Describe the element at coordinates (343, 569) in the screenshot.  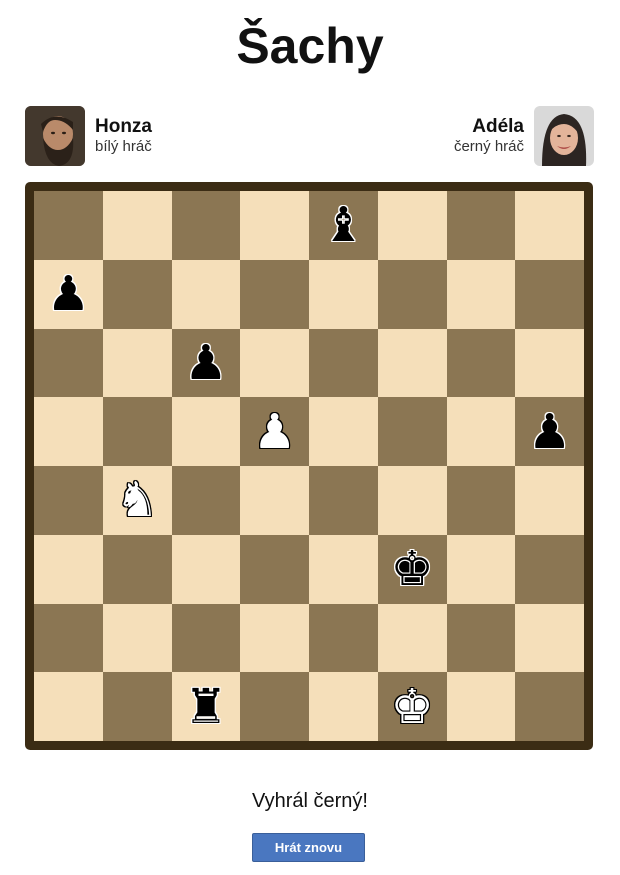
I see `square-e3` at that location.